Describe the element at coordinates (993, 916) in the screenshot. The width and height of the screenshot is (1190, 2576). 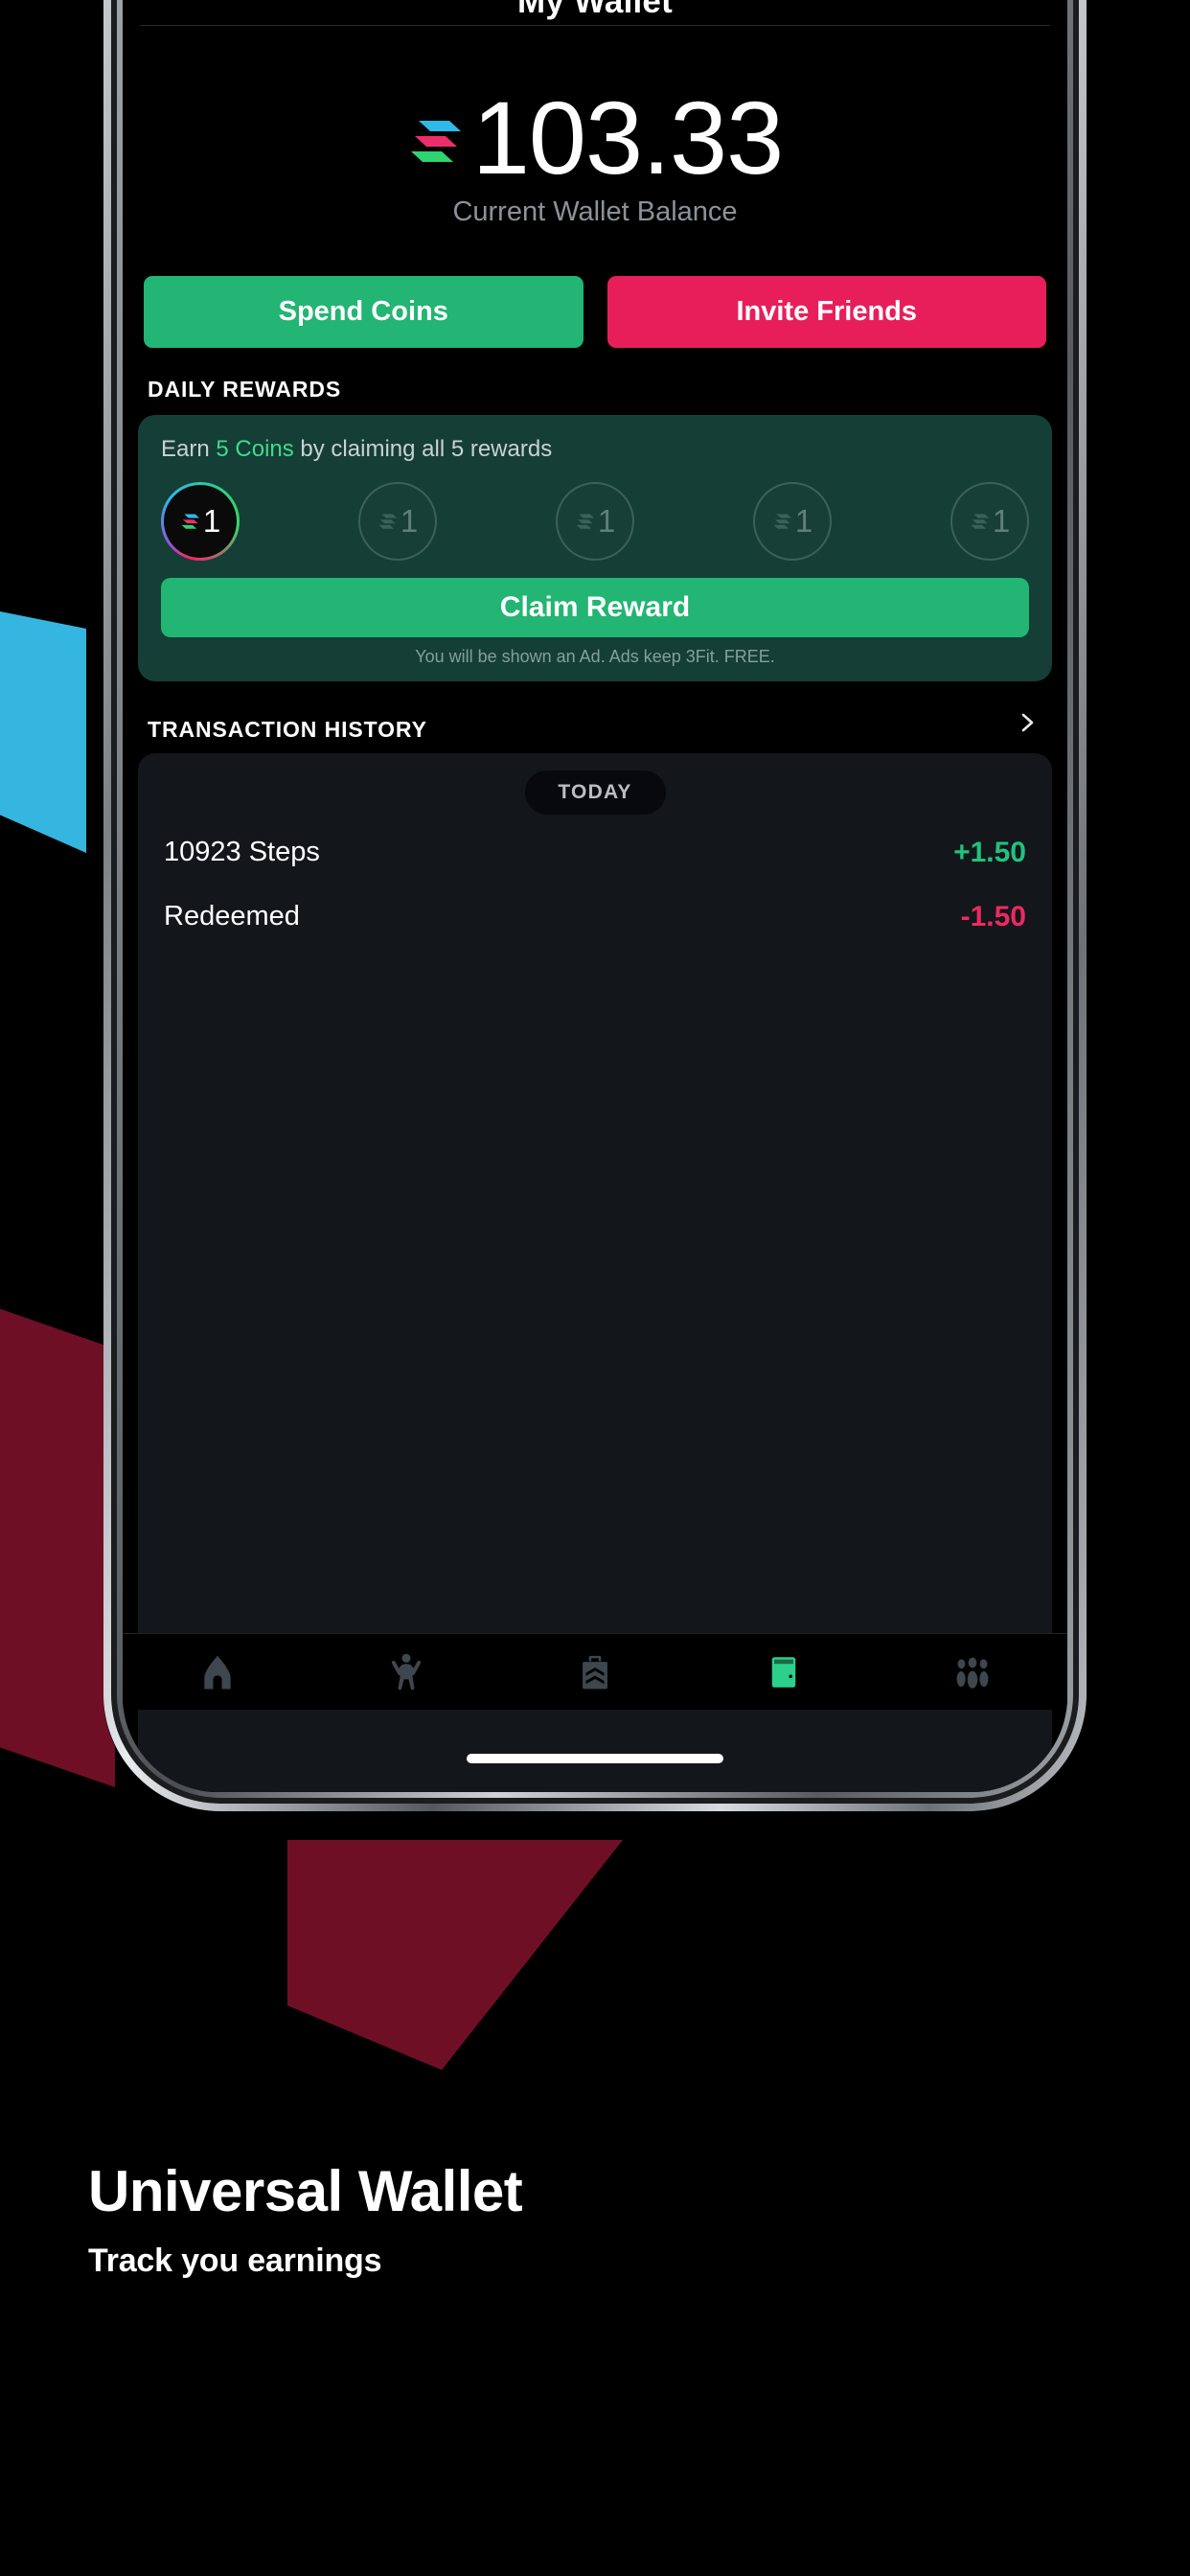
I see `transaction-amount: -1.50` at that location.